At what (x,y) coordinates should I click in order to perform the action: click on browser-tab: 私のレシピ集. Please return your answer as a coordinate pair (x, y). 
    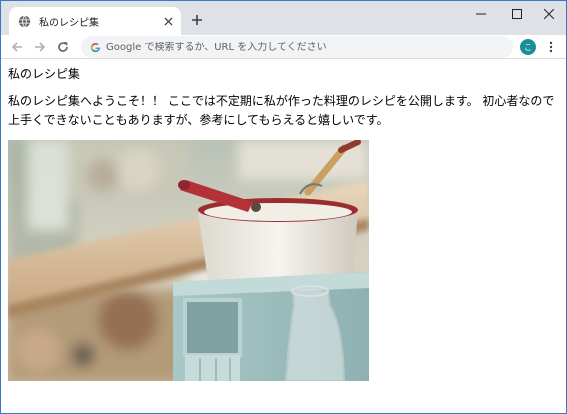
    Looking at the image, I should click on (95, 21).